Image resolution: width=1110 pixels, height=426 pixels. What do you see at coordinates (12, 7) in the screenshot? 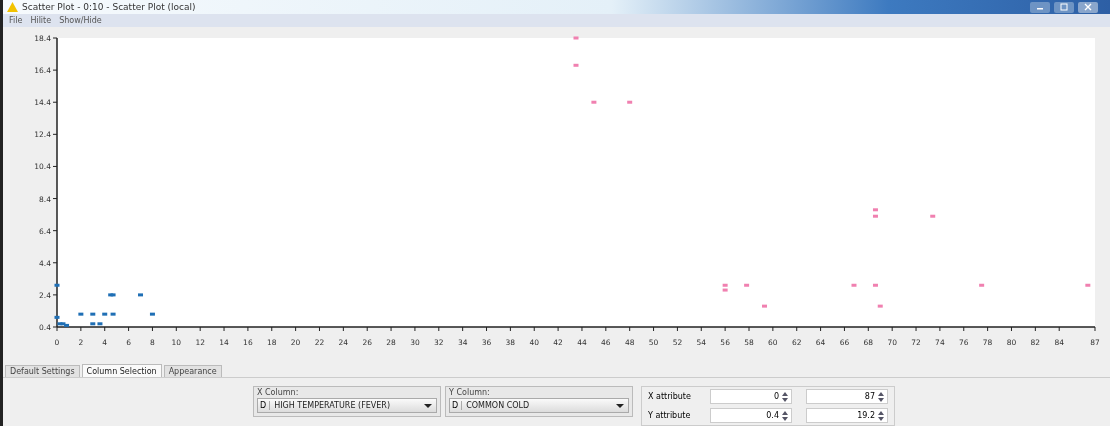
I see `warning-icon` at bounding box center [12, 7].